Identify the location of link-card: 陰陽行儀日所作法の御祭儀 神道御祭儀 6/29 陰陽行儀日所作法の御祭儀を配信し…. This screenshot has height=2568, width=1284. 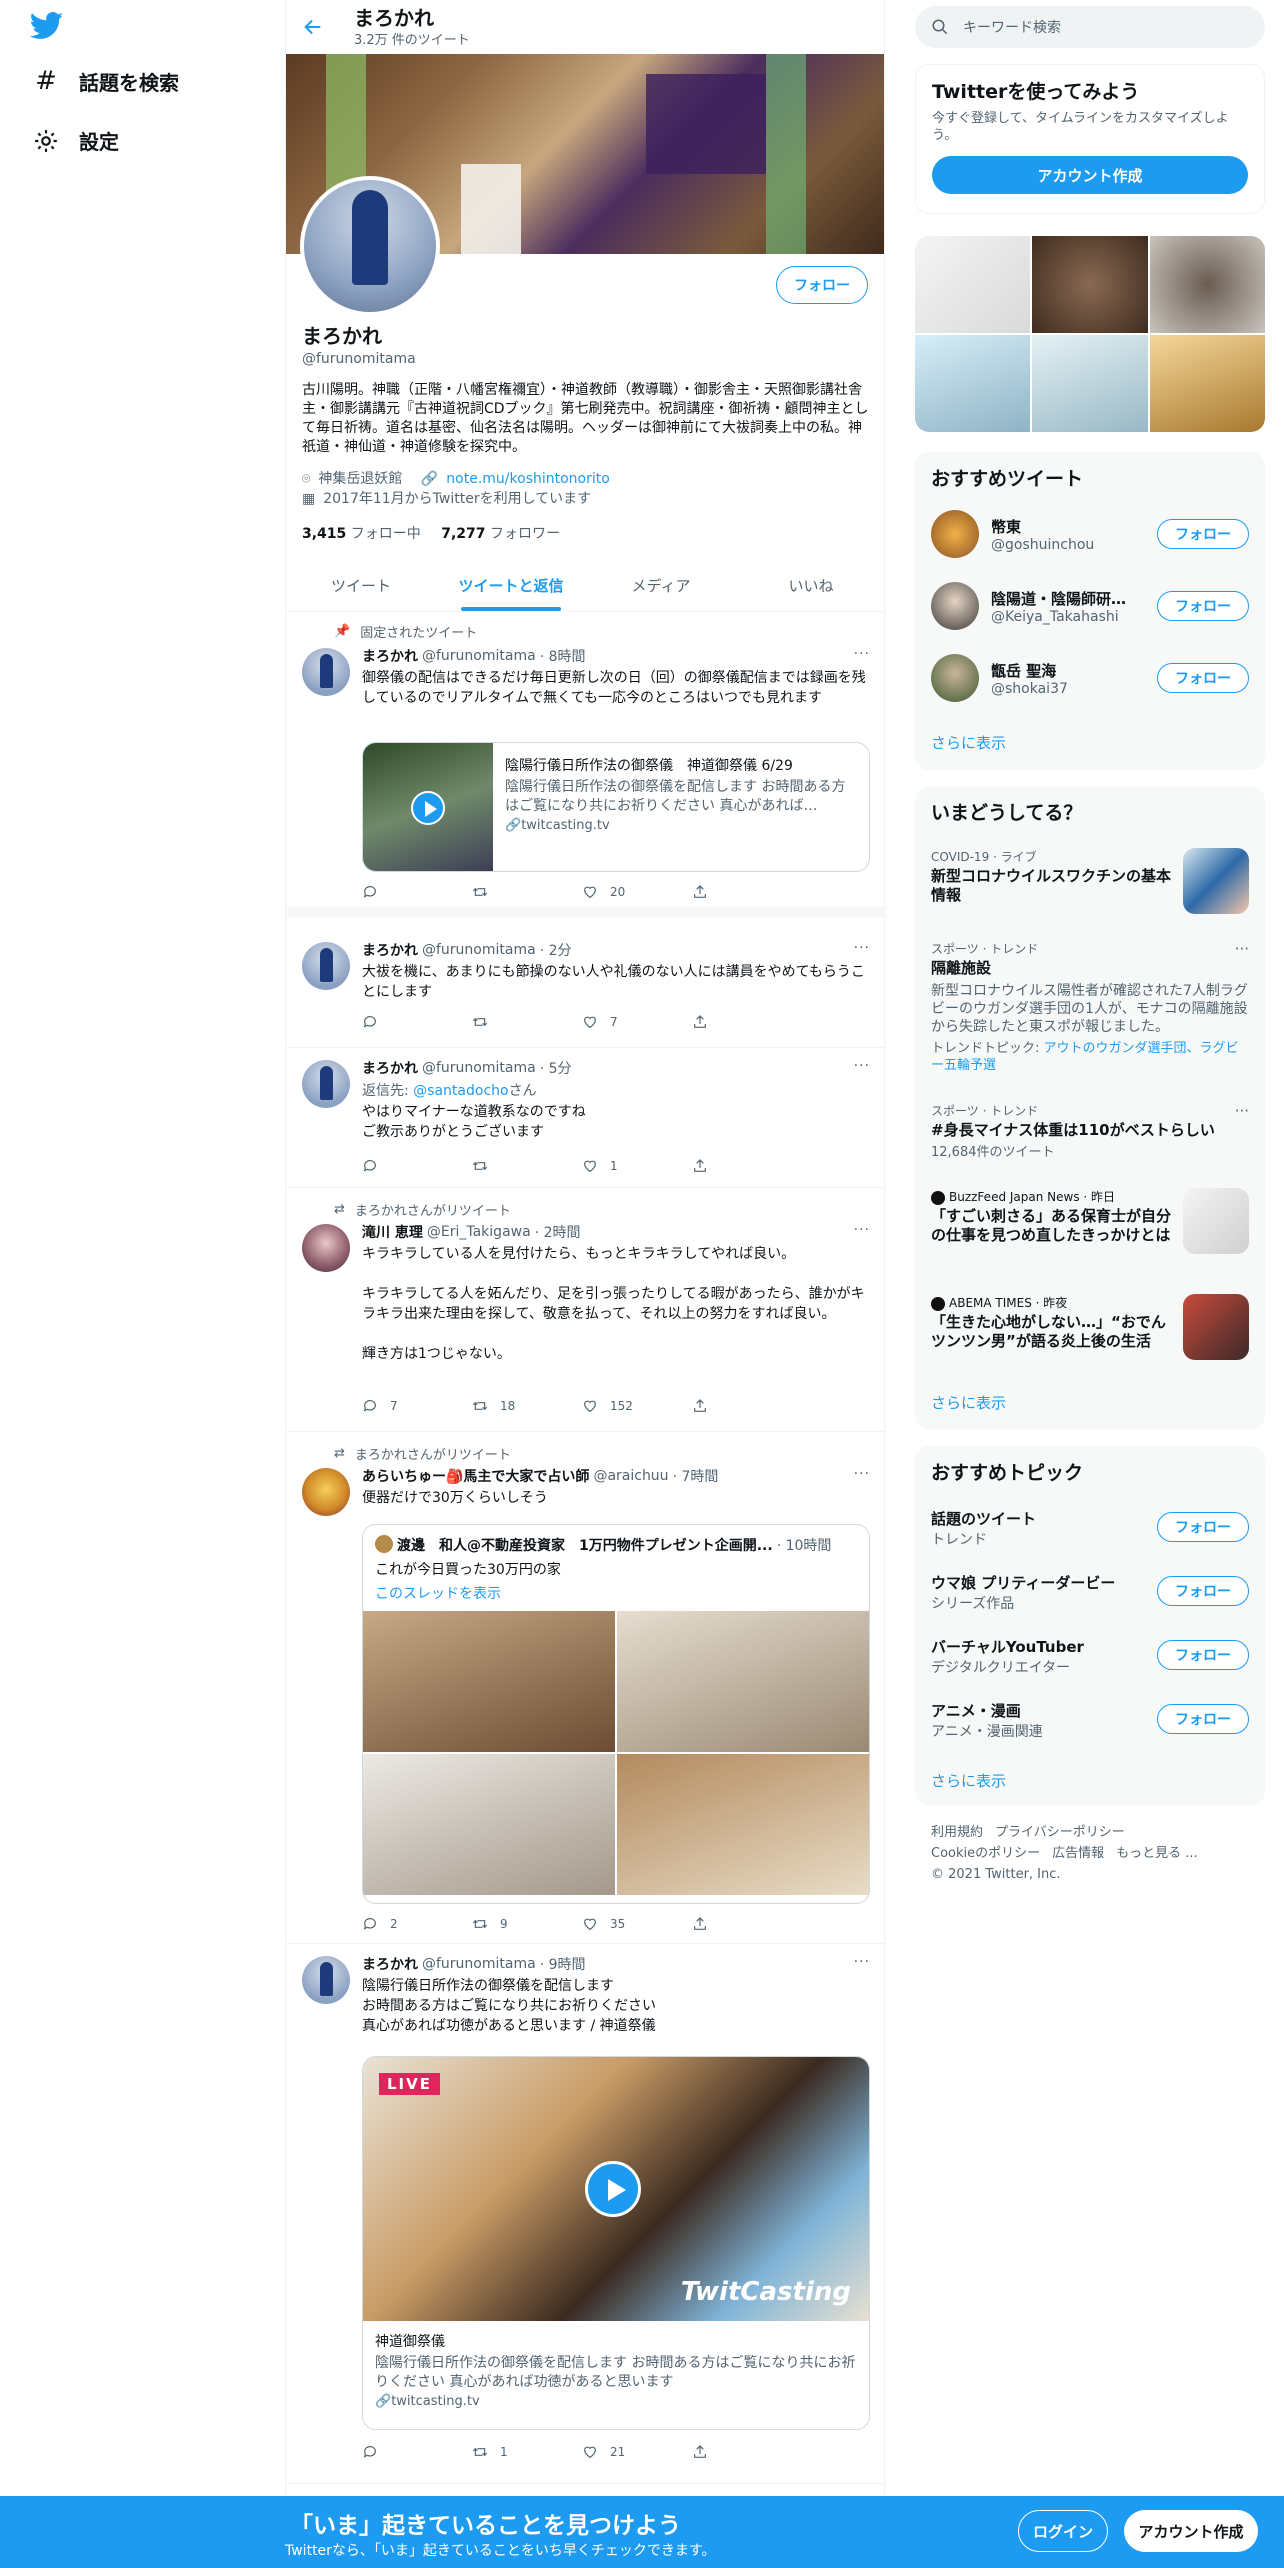
(616, 807).